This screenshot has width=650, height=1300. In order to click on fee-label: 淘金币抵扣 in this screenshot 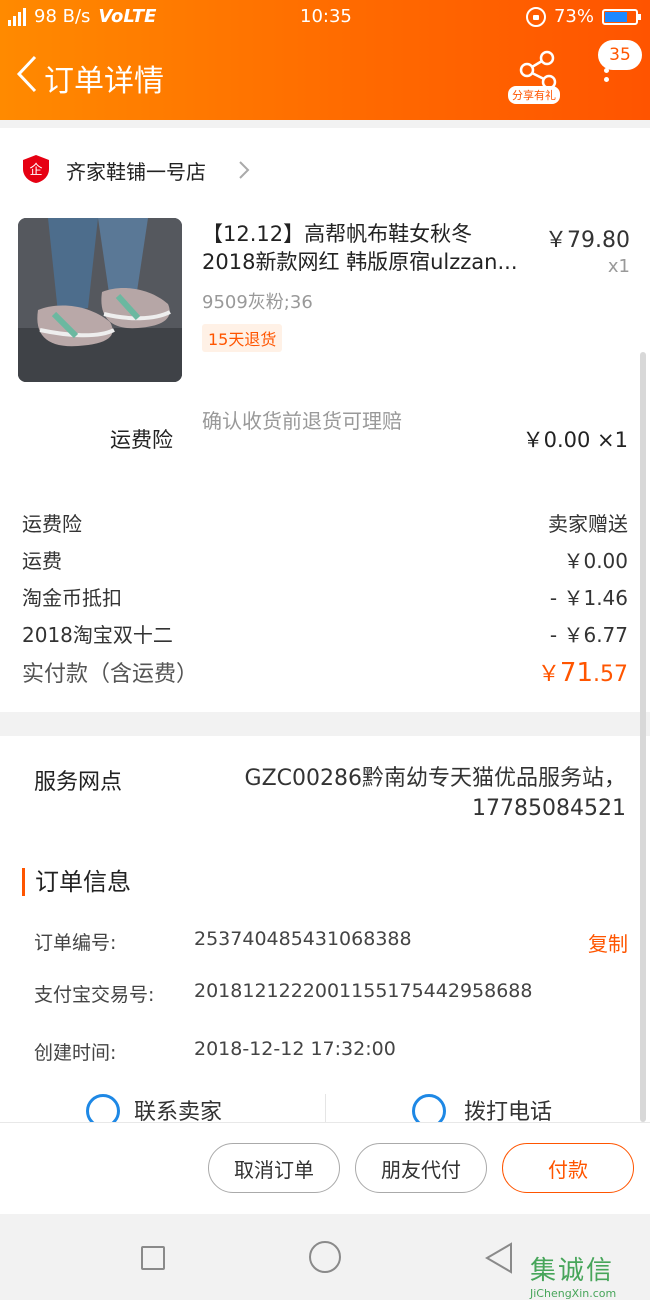, I will do `click(72, 598)`.